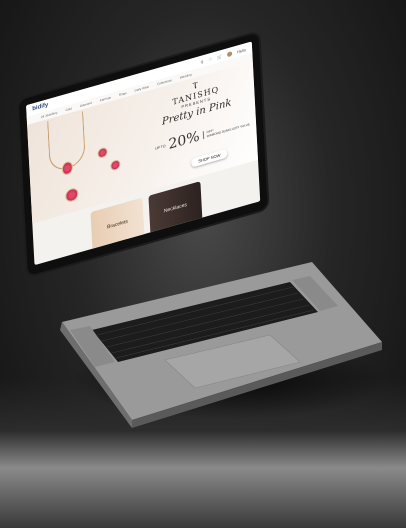  Describe the element at coordinates (175, 208) in the screenshot. I see `category-label: Necklaces` at that location.